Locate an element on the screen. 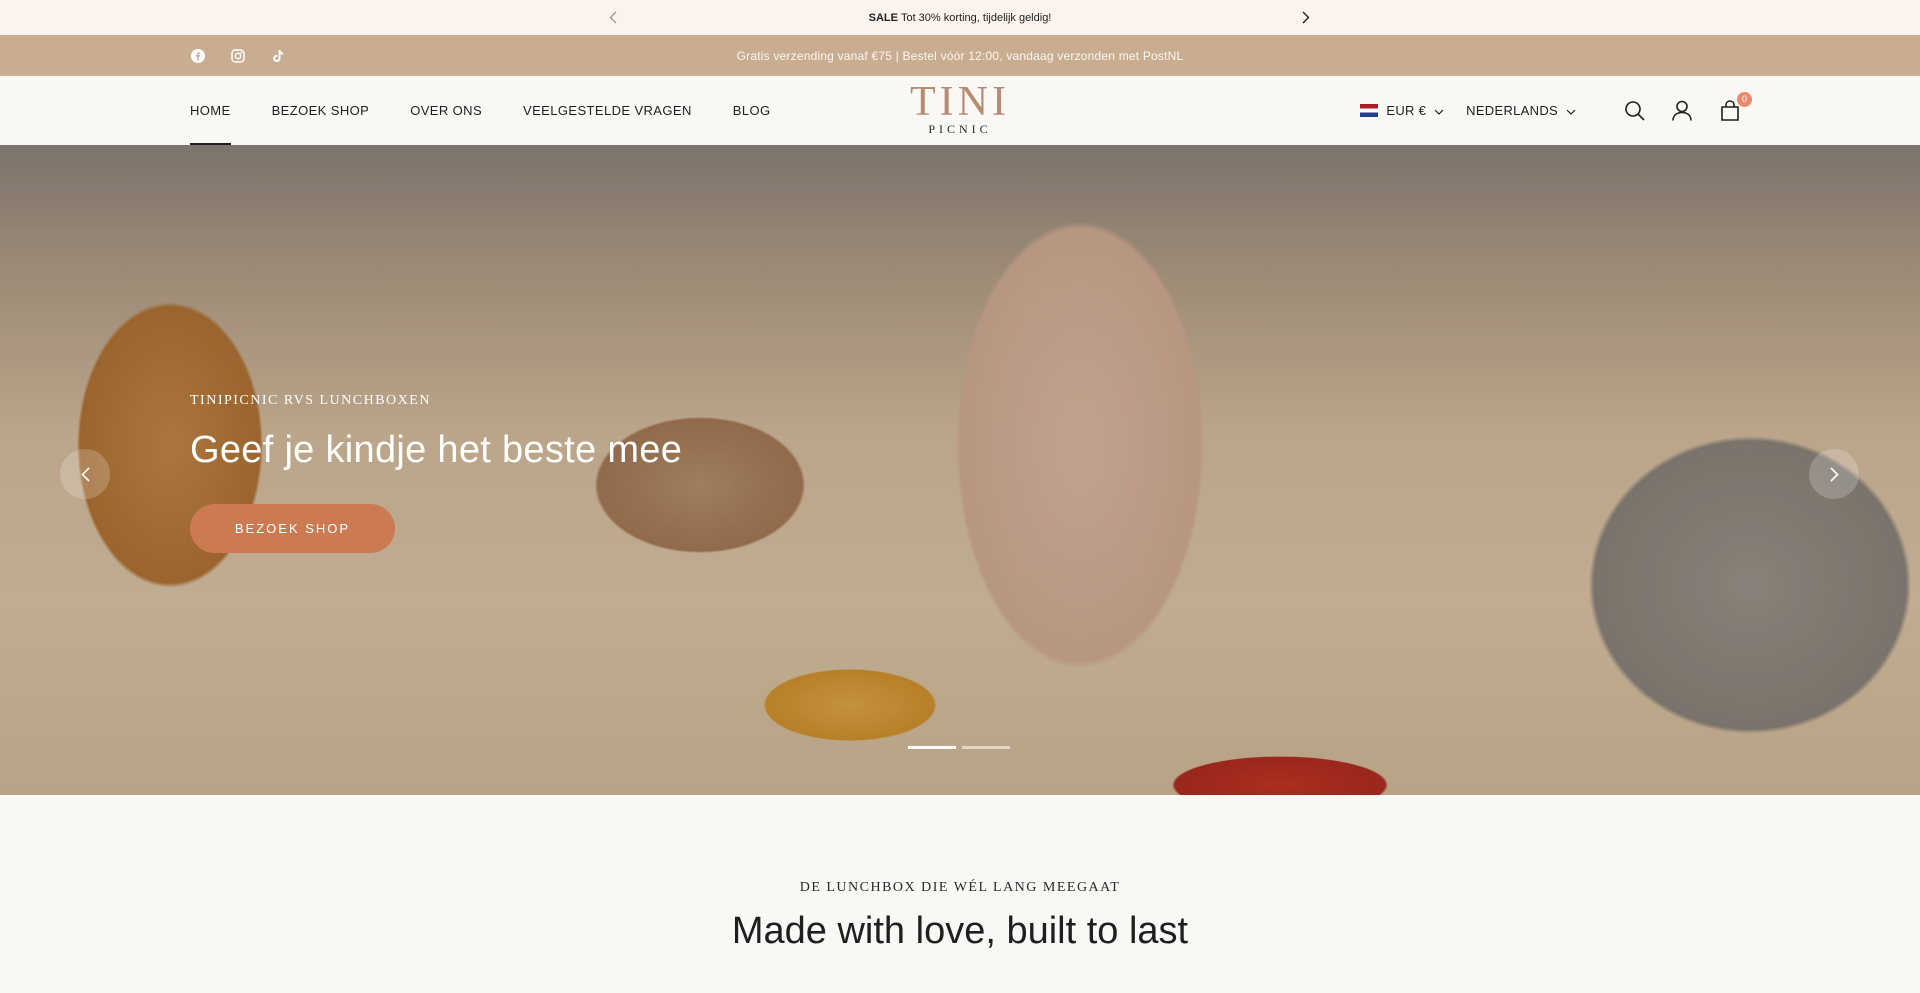 The width and height of the screenshot is (1920, 993). logo: TINI PICNIC is located at coordinates (960, 107).